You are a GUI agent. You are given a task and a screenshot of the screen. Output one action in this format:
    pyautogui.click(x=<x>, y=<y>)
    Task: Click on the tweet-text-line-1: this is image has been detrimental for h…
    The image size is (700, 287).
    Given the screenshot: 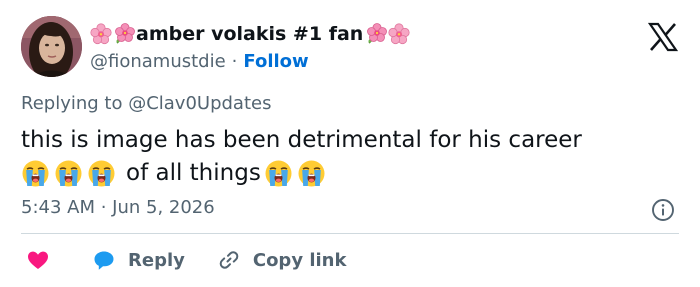 What is the action you would take?
    pyautogui.click(x=301, y=140)
    